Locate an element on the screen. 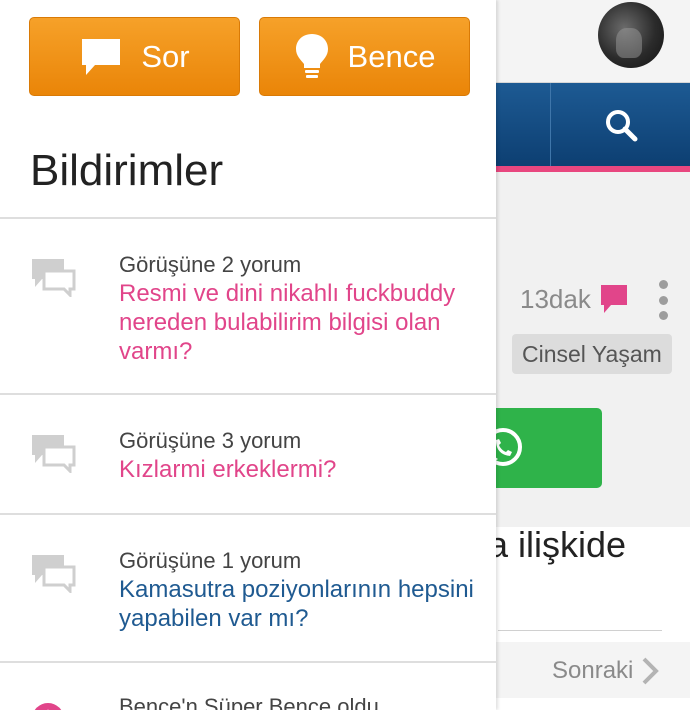 This screenshot has width=690, height=710. chevron-right-icon is located at coordinates (651, 671).